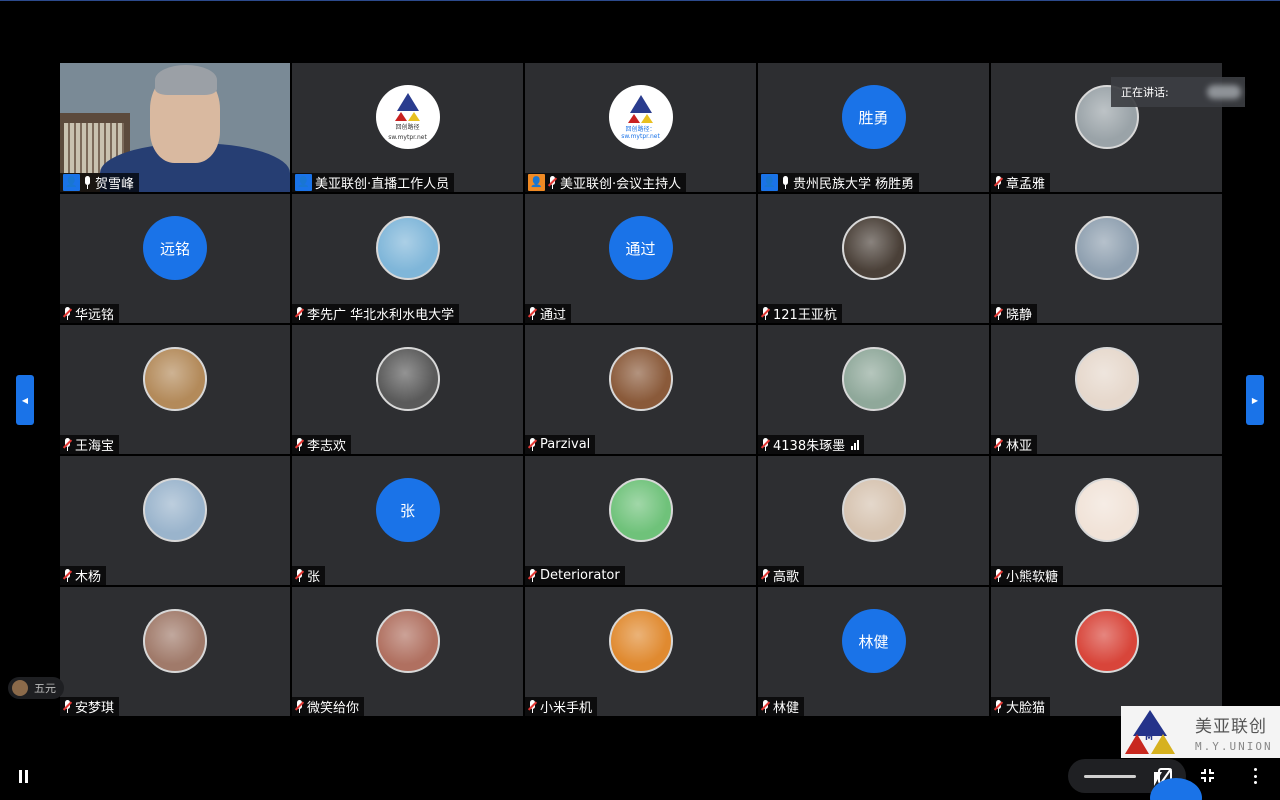 Image resolution: width=1280 pixels, height=800 pixels. What do you see at coordinates (536, 182) in the screenshot?
I see `cohost-person-icon: 👤` at bounding box center [536, 182].